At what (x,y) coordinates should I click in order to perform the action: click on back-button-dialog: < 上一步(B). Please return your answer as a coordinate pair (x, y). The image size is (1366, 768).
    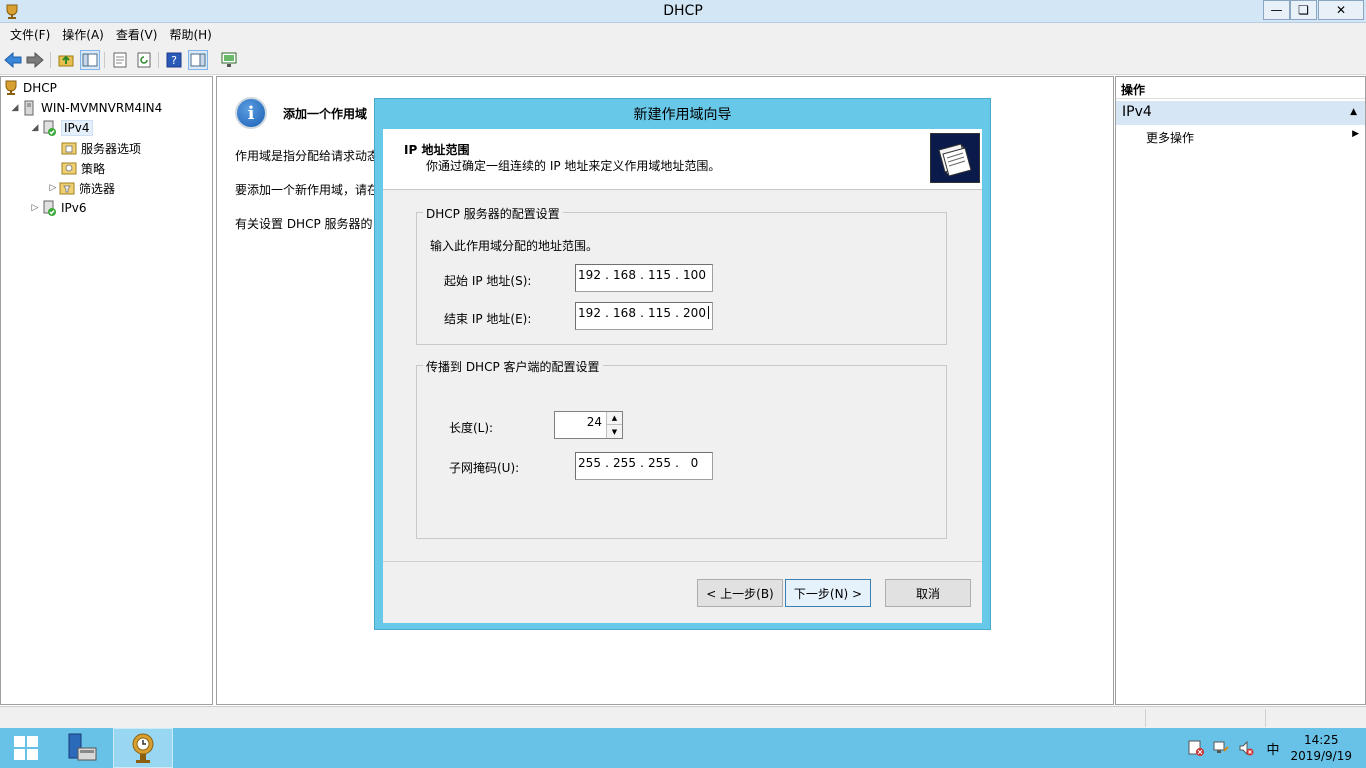
    Looking at the image, I should click on (740, 593).